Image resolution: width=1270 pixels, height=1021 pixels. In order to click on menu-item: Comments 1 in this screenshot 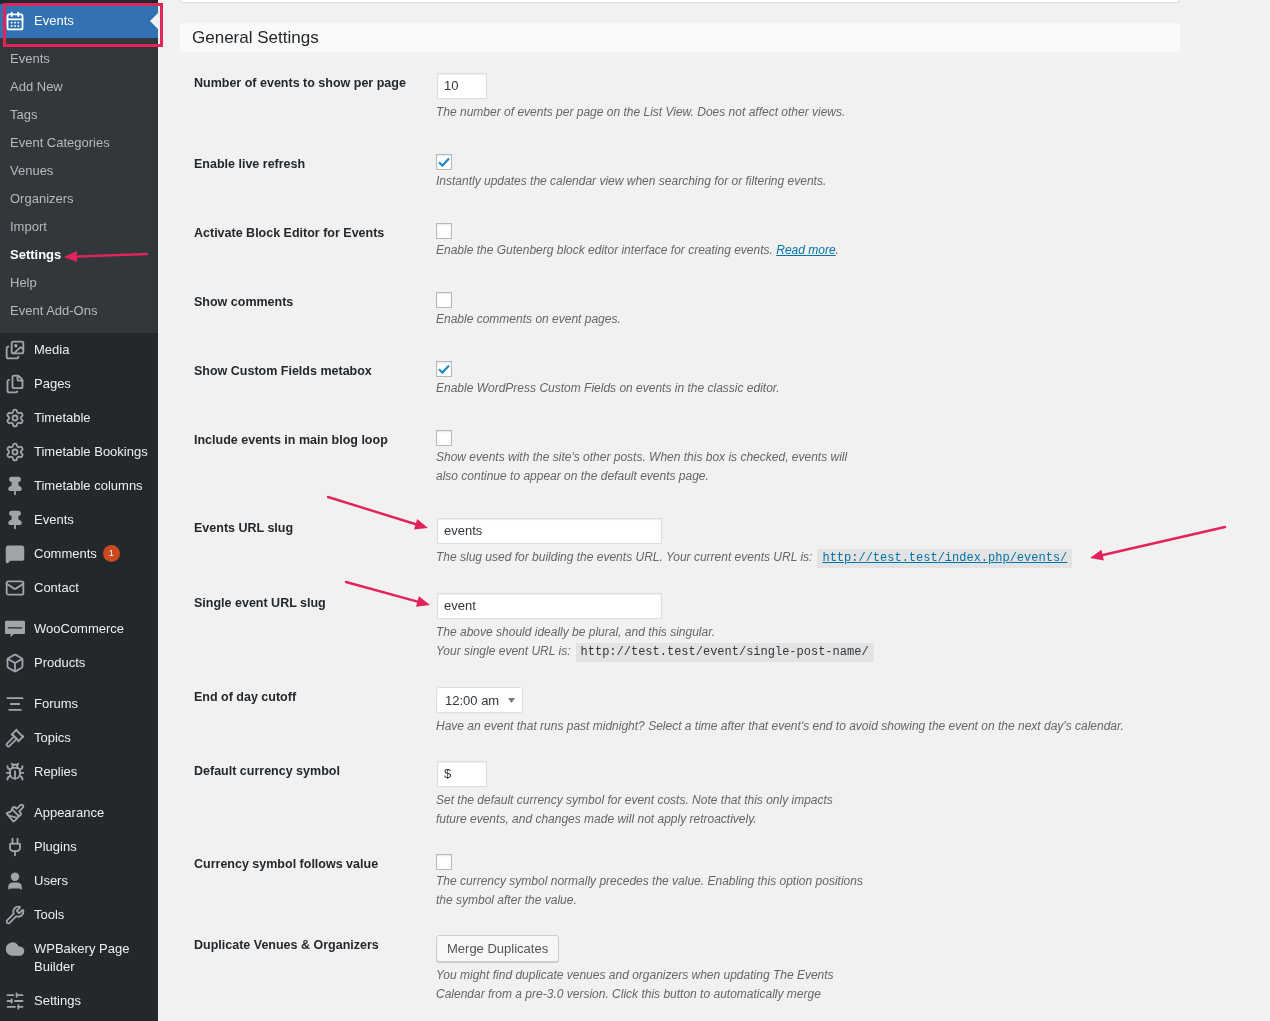, I will do `click(79, 554)`.